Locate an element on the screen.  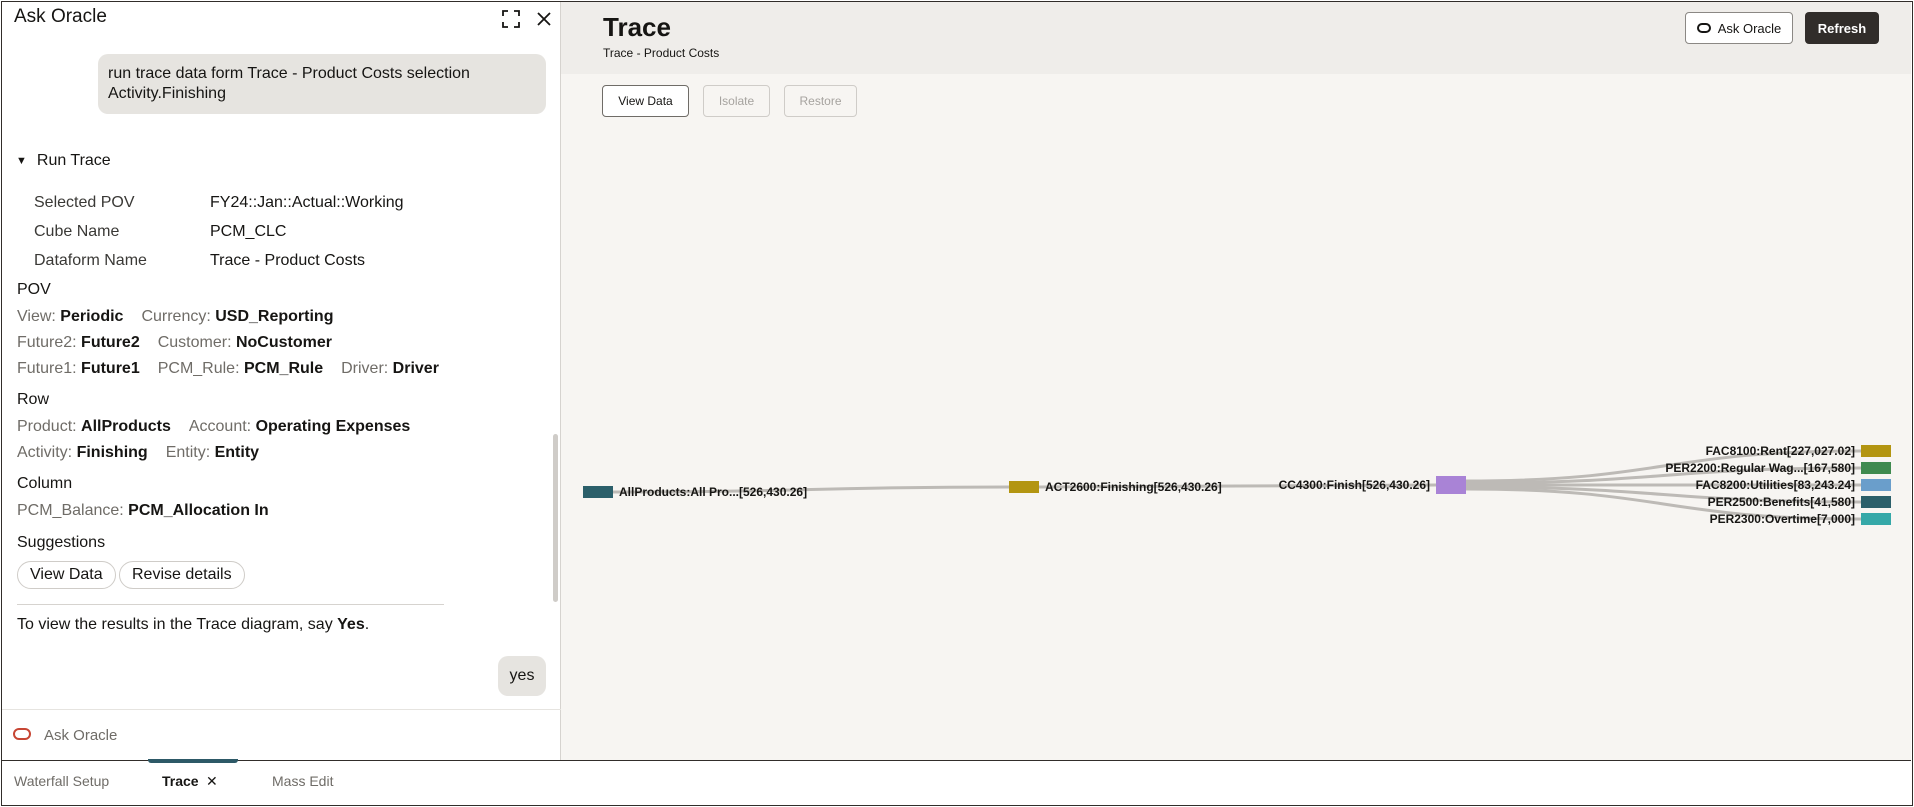
future2-value: Future2 is located at coordinates (110, 342).